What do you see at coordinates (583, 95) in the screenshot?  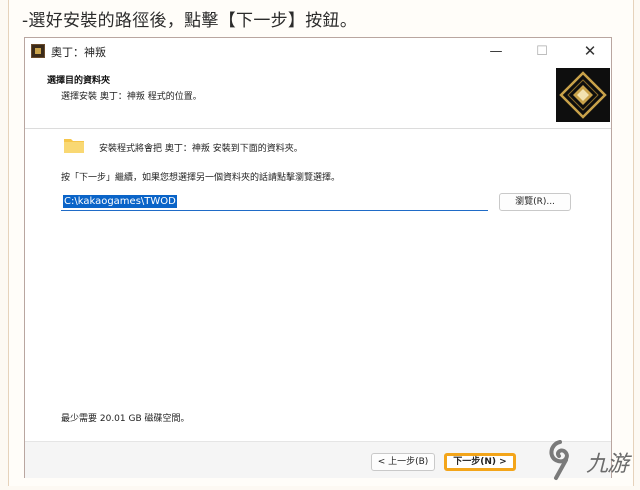 I see `game-logo` at bounding box center [583, 95].